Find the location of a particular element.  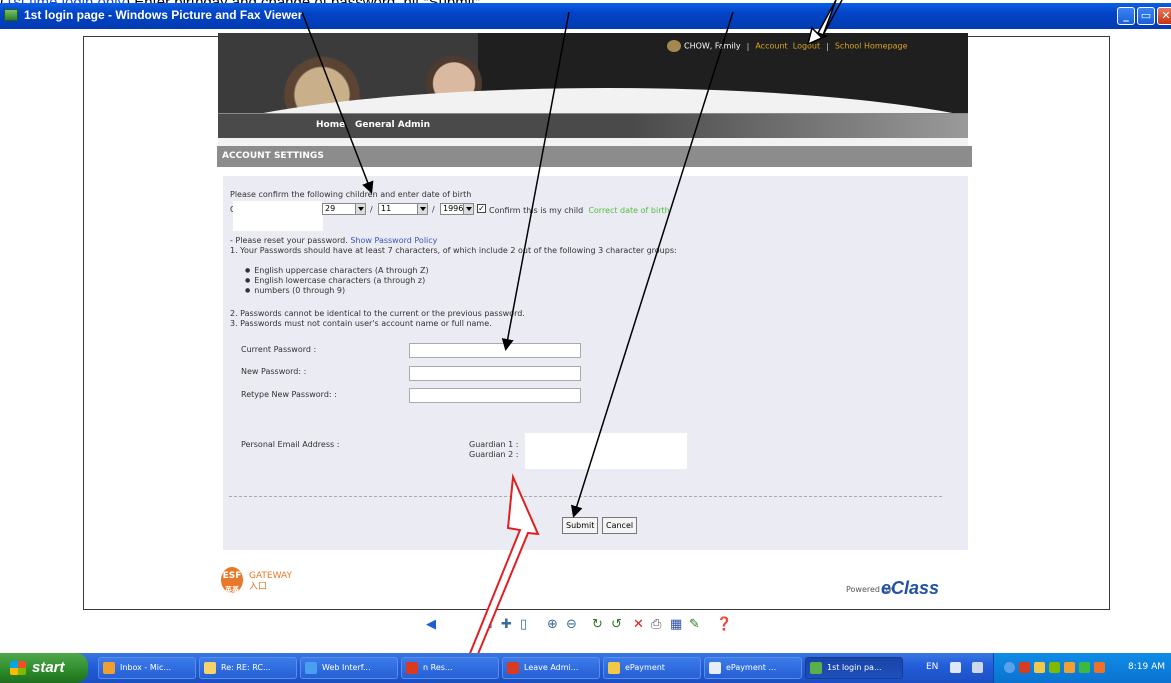

maximize-button: ▭ is located at coordinates (1146, 16).